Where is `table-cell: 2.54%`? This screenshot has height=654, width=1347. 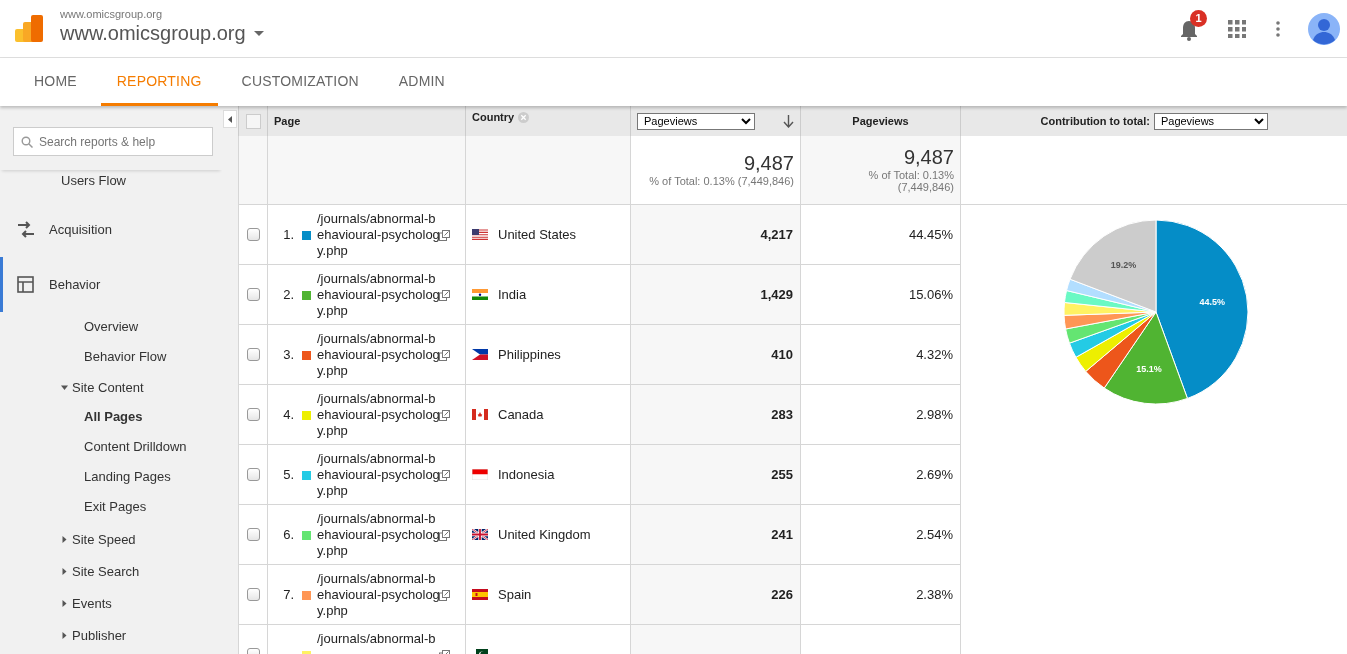 table-cell: 2.54% is located at coordinates (880, 534).